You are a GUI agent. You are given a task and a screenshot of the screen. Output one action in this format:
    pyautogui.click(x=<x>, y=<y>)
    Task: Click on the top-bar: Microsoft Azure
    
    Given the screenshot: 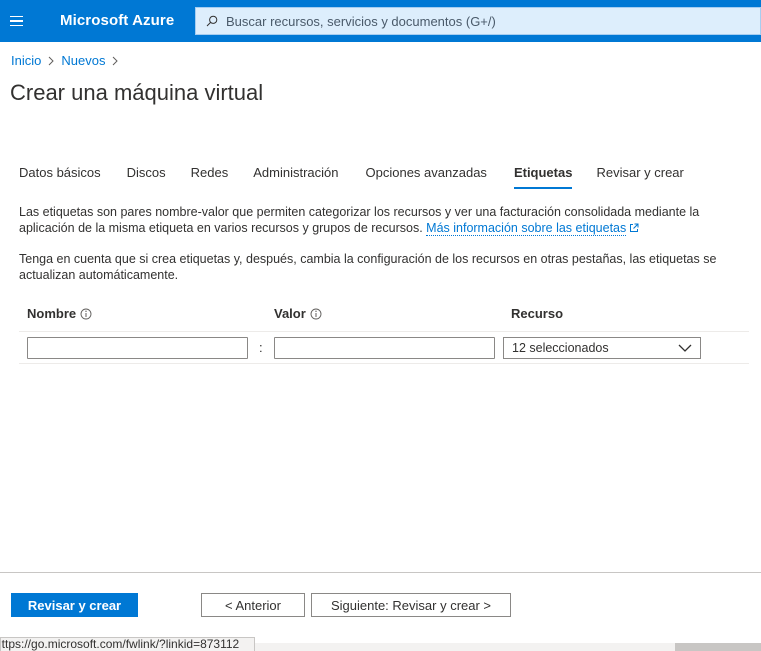 What is the action you would take?
    pyautogui.click(x=380, y=21)
    